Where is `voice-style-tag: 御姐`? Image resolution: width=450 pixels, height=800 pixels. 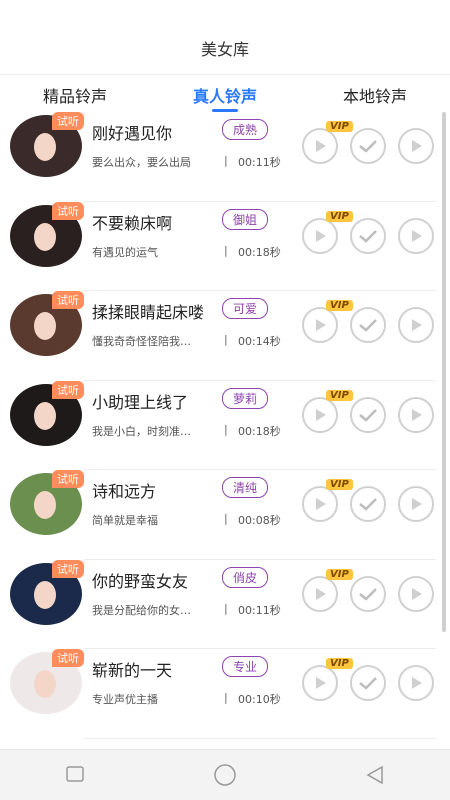 voice-style-tag: 御姐 is located at coordinates (245, 219).